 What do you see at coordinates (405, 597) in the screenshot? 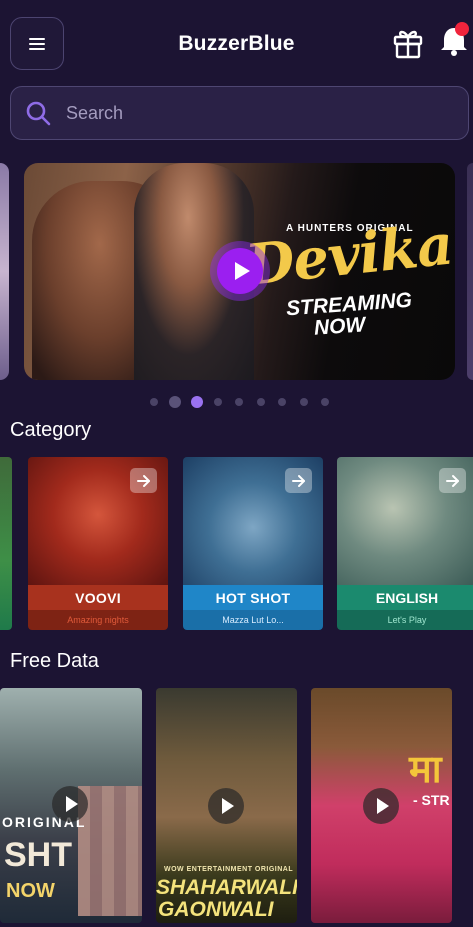
I see `category-label: ENGLISH` at bounding box center [405, 597].